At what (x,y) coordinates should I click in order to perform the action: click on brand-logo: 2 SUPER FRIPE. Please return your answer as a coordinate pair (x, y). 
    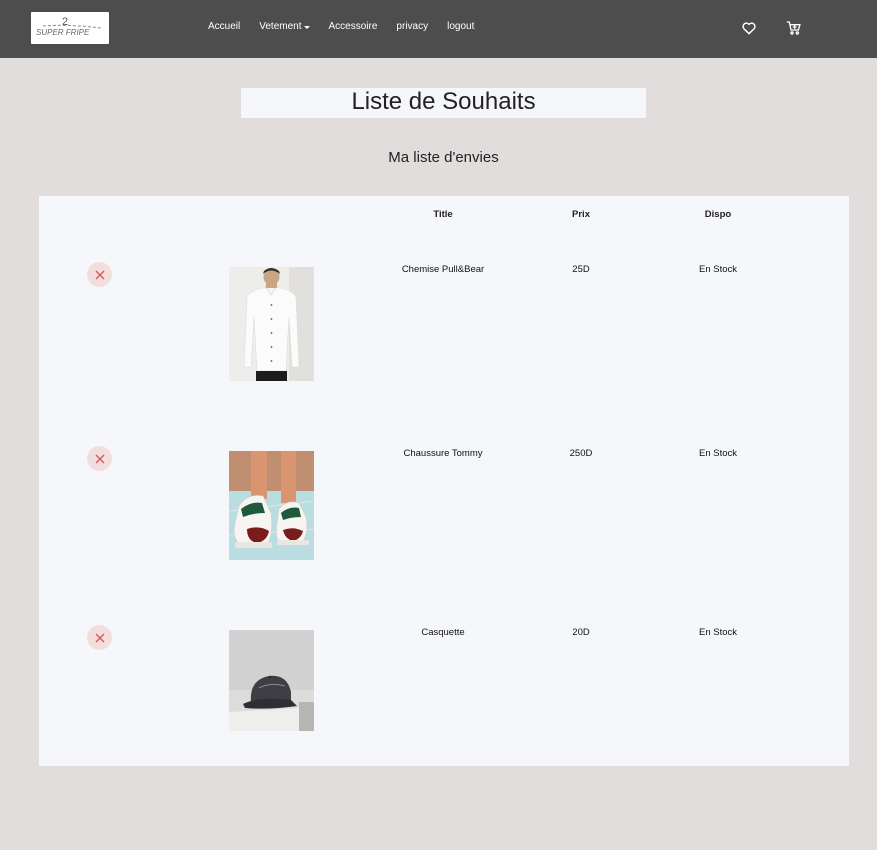
    Looking at the image, I should click on (70, 28).